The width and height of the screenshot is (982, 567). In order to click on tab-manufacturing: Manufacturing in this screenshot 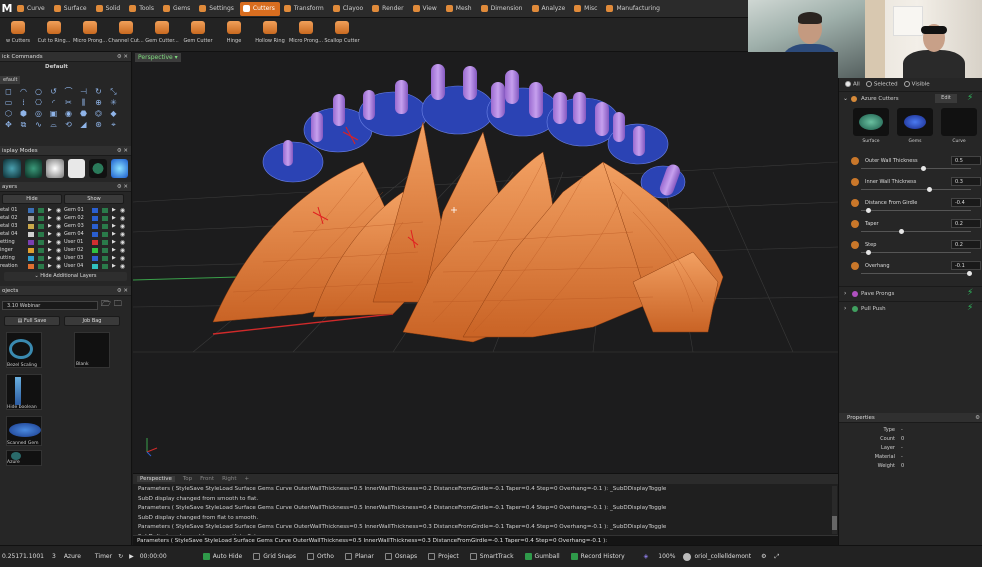, I will do `click(633, 9)`.